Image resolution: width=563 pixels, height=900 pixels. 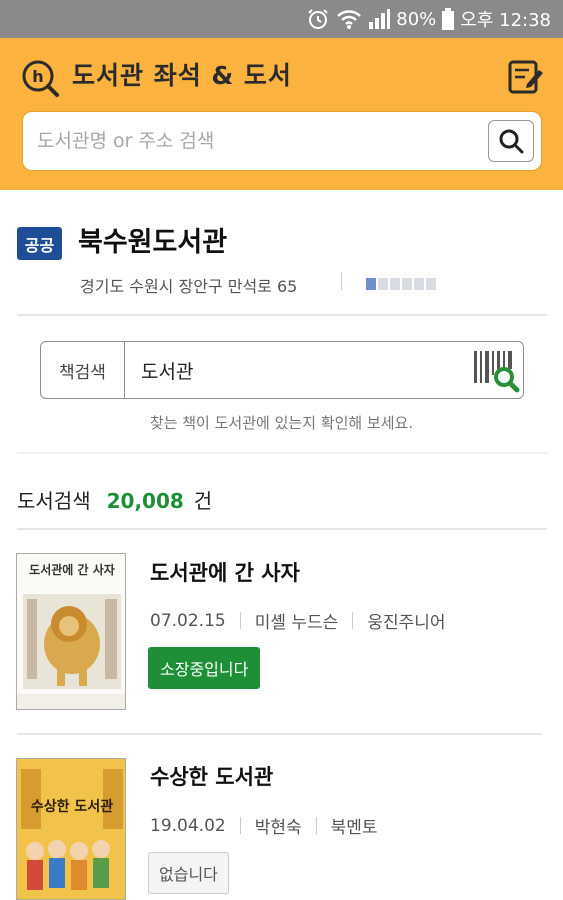 I want to click on book-date: 07.02.15, so click(x=188, y=620).